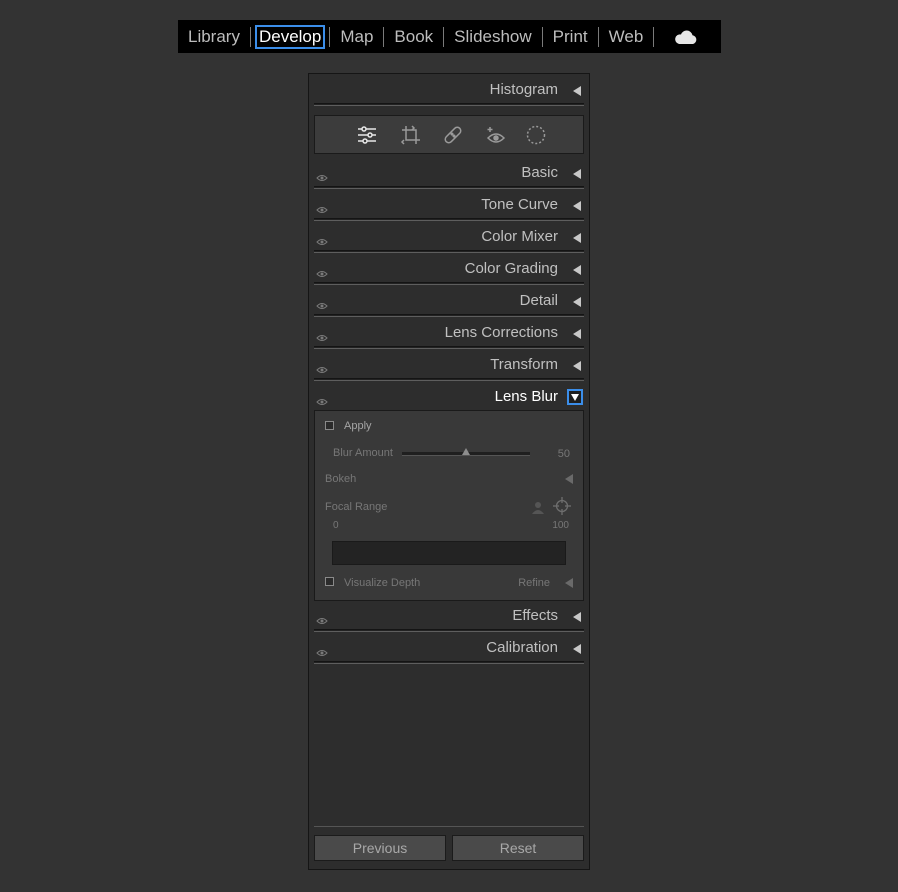  What do you see at coordinates (411, 135) in the screenshot?
I see `crop-icon` at bounding box center [411, 135].